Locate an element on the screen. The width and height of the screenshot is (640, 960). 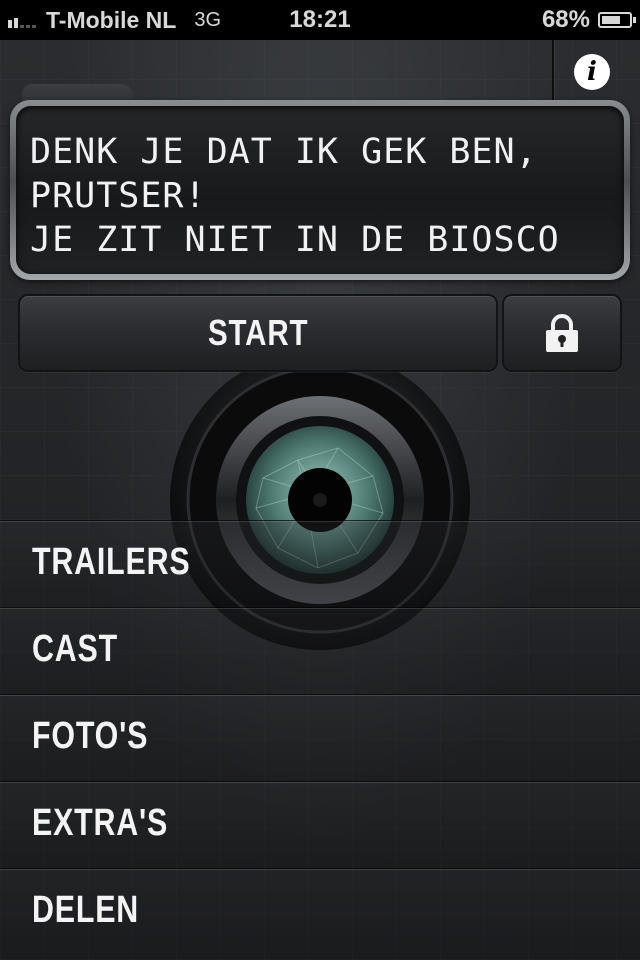
menu-item-delen: DELEN is located at coordinates (320, 911).